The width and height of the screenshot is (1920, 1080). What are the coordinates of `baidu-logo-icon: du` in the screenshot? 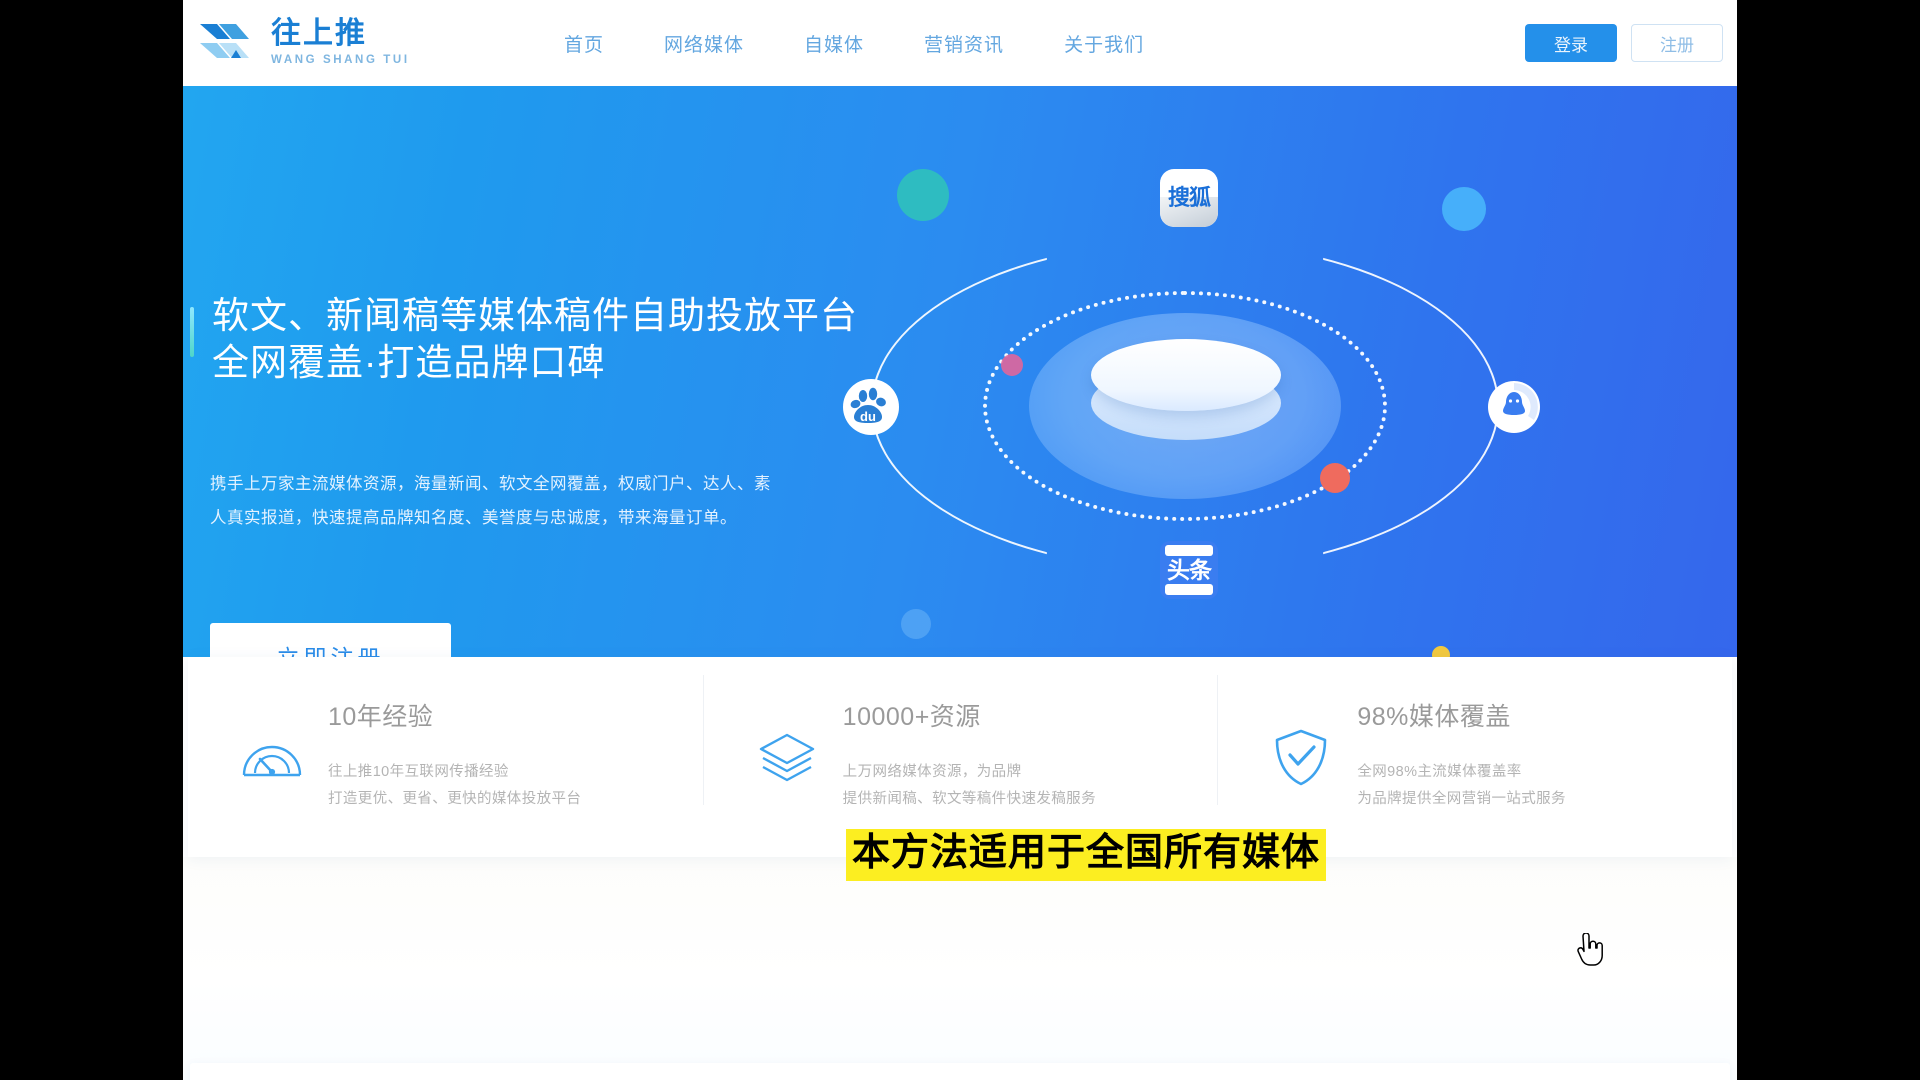 It's located at (871, 407).